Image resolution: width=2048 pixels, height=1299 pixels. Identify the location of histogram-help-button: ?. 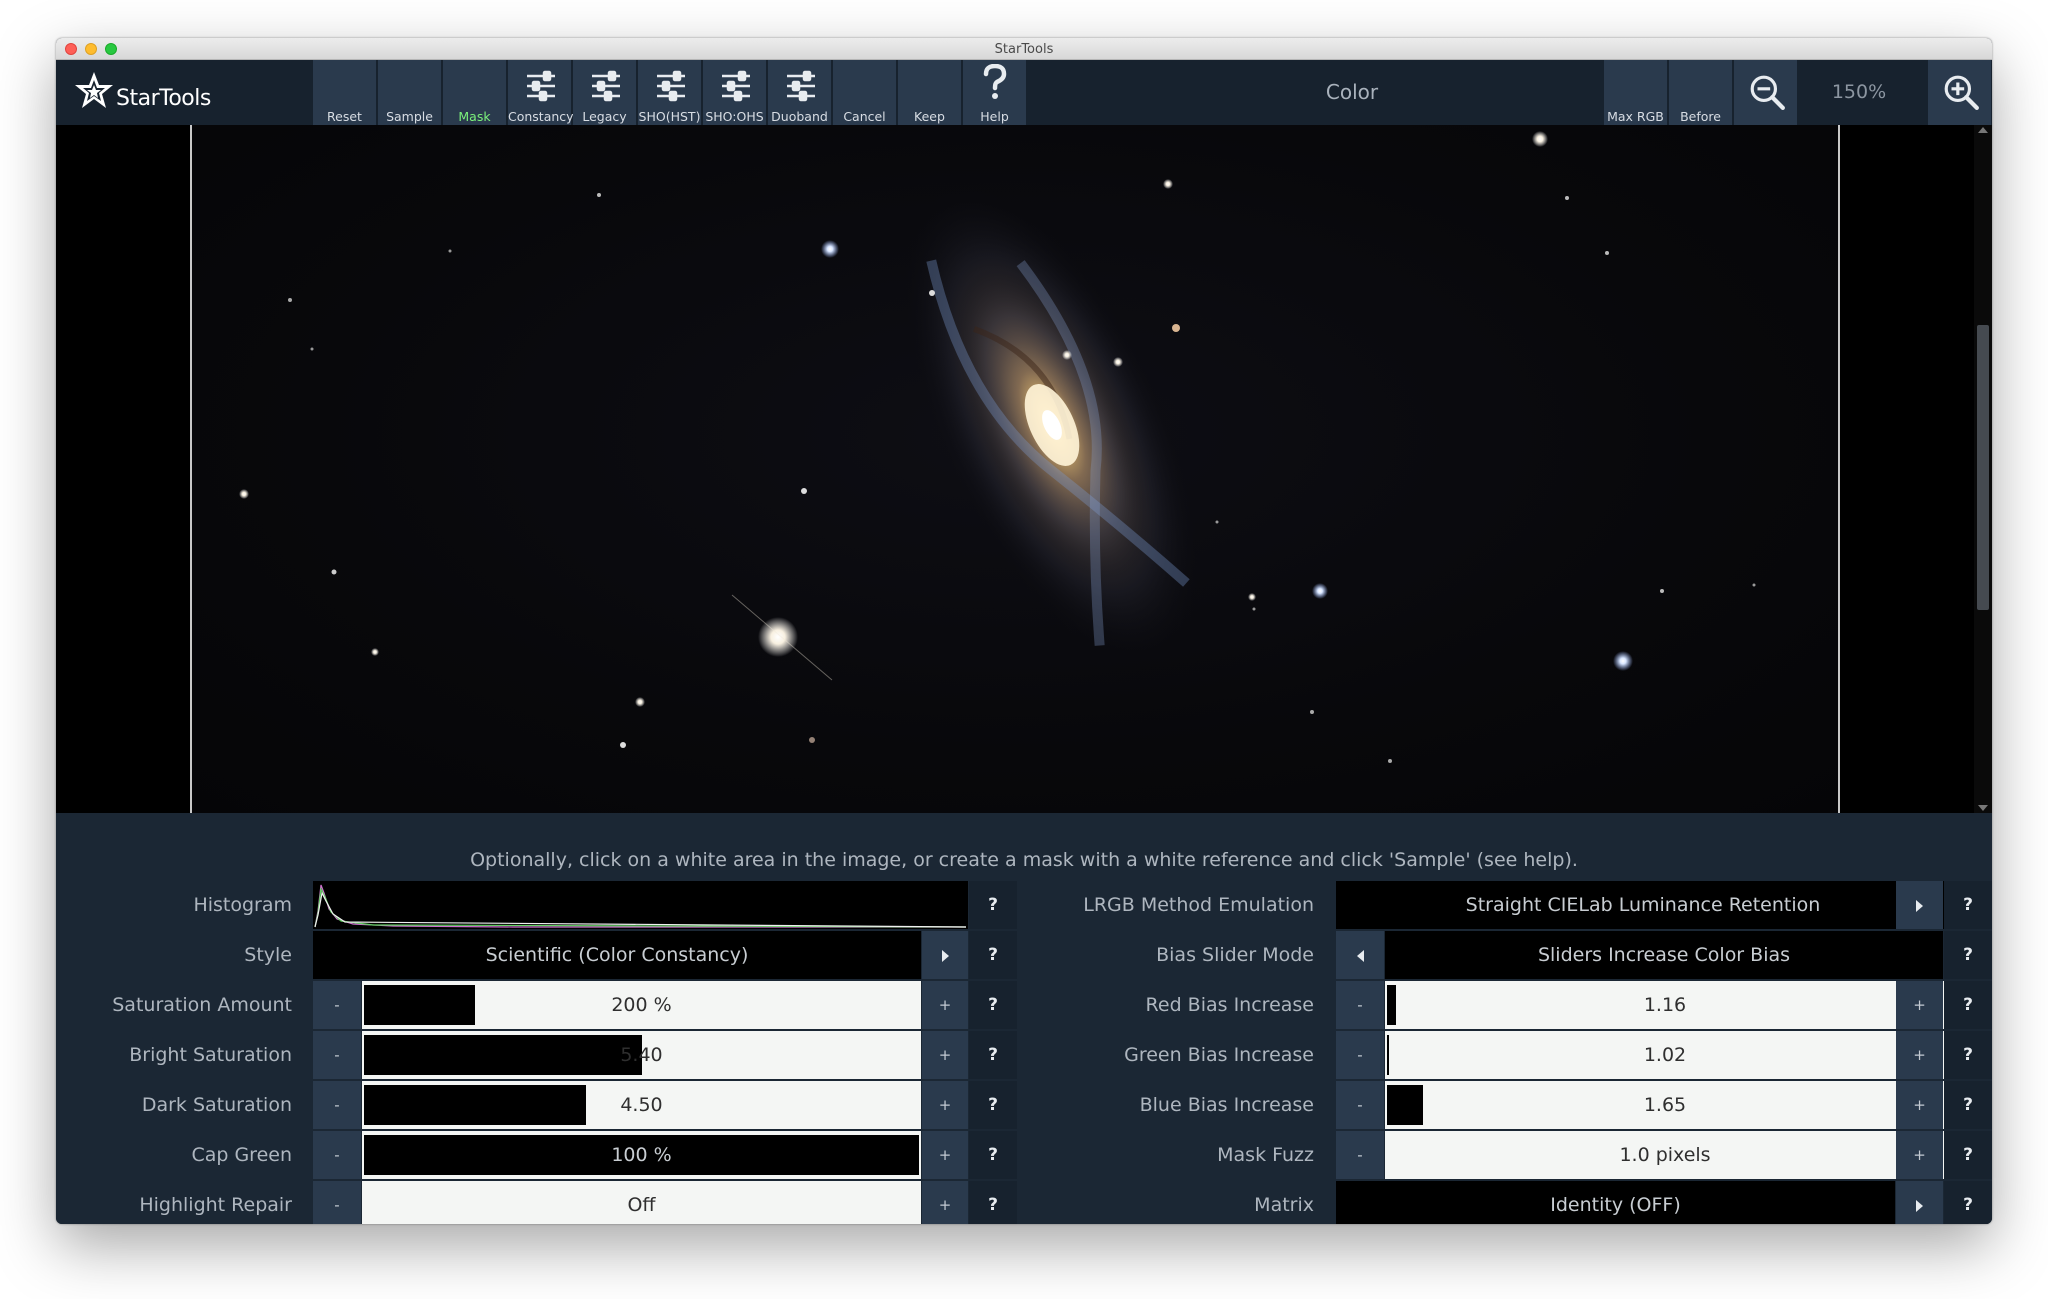
(993, 905).